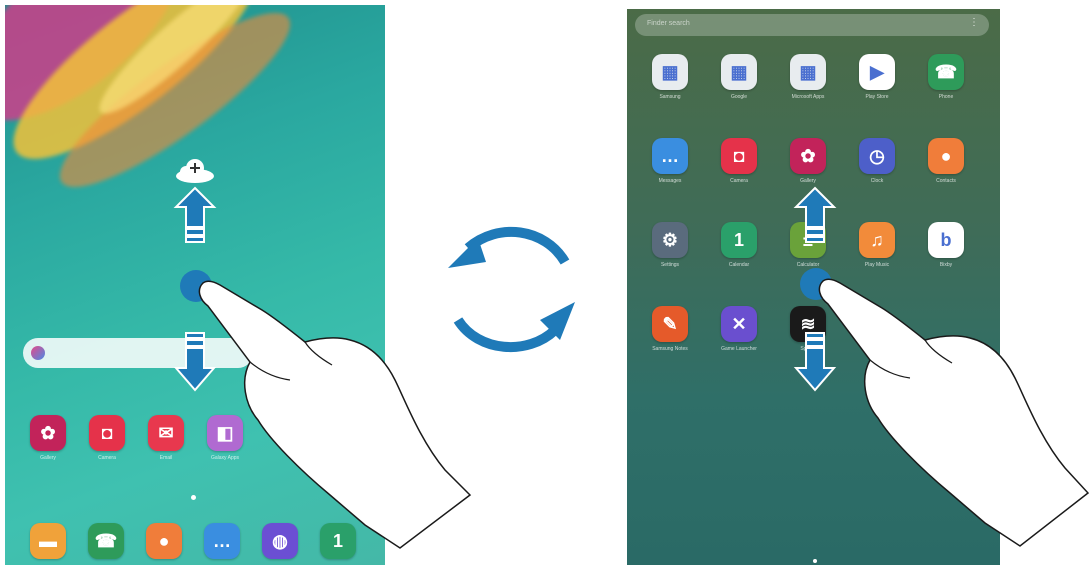 Image resolution: width=1091 pixels, height=565 pixels. I want to click on sync-arrows-icon, so click(511, 289).